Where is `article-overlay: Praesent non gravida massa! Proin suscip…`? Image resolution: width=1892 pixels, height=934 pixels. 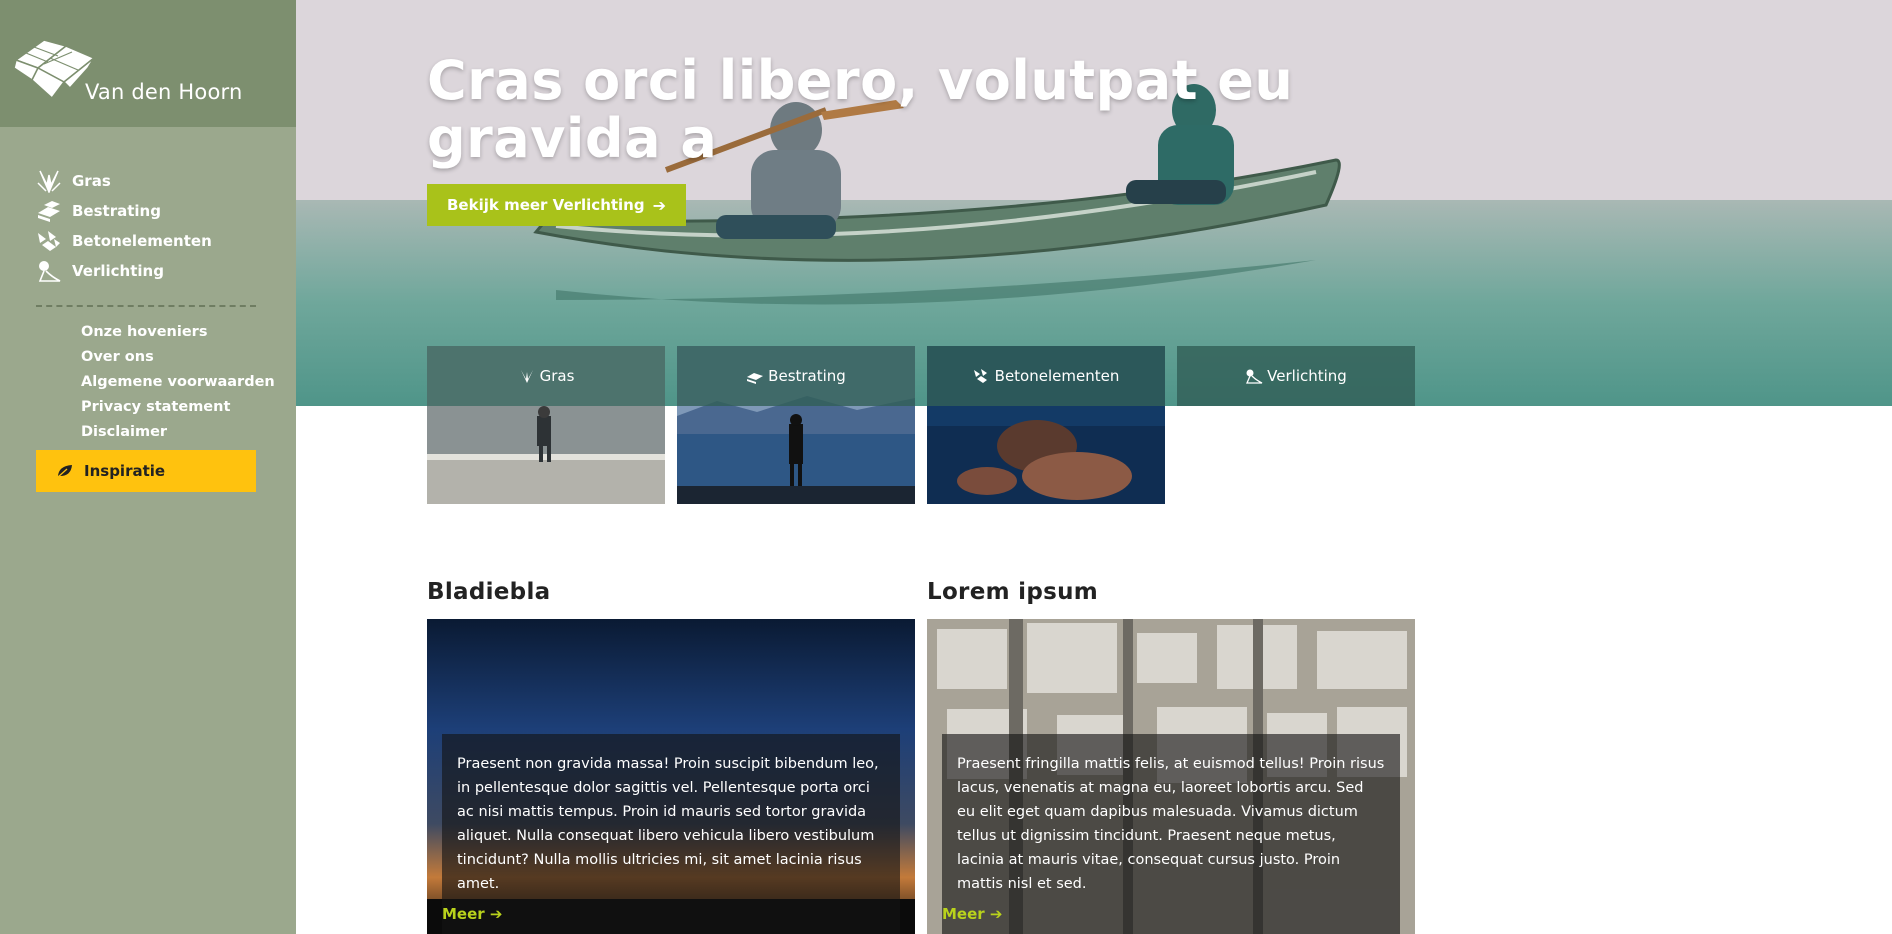
article-overlay: Praesent non gravida massa! Proin suscip… is located at coordinates (671, 834).